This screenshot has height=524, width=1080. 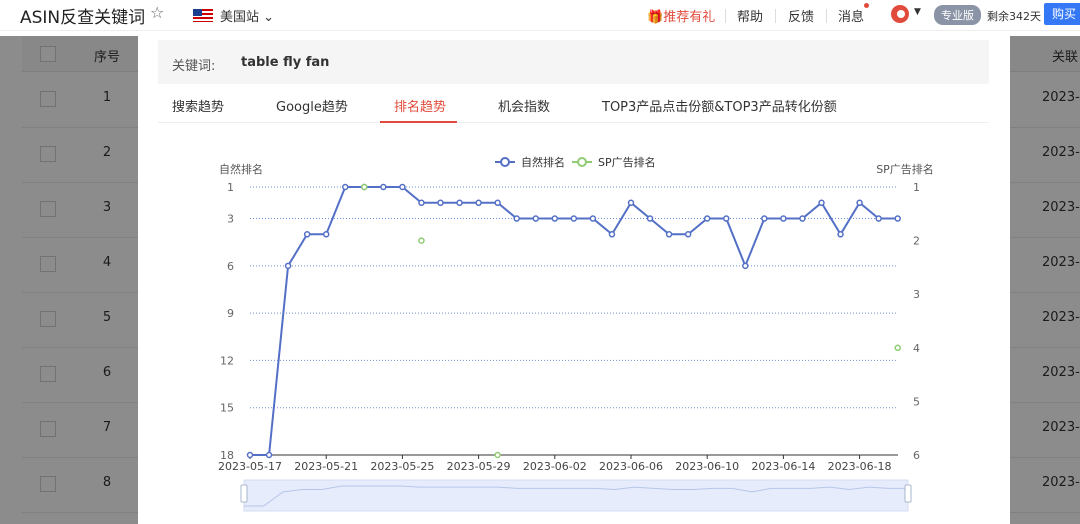 What do you see at coordinates (230, 266) in the screenshot?
I see `left-tick-label: 6` at bounding box center [230, 266].